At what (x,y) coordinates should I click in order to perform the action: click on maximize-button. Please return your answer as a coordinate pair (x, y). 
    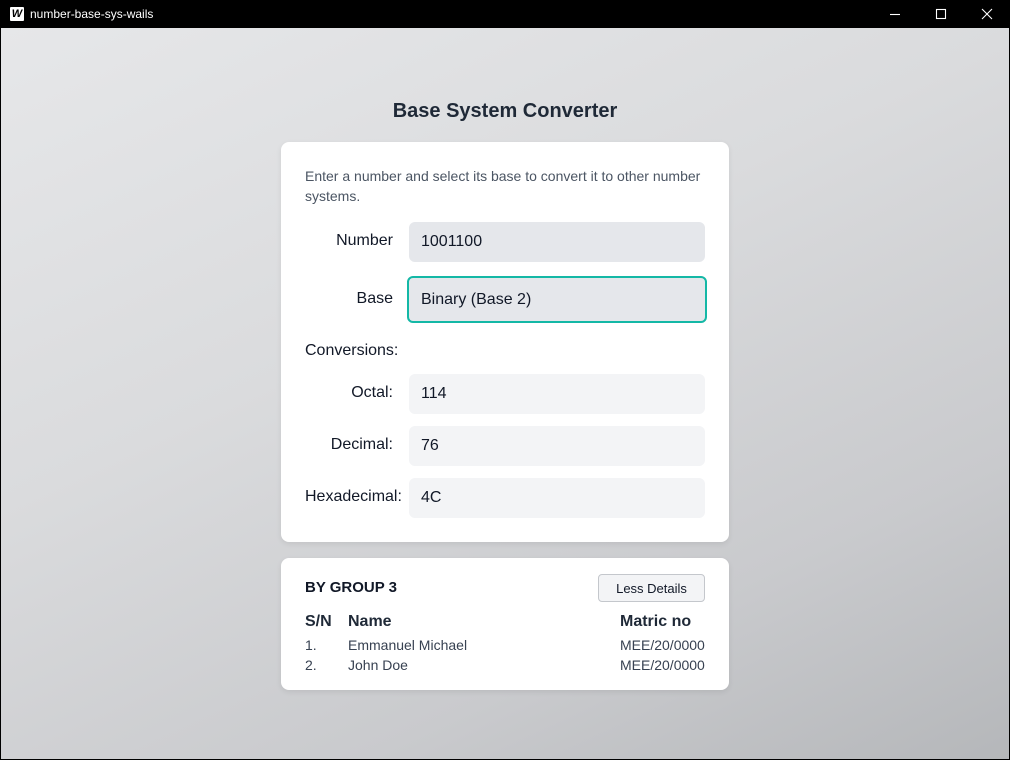
    Looking at the image, I should click on (941, 14).